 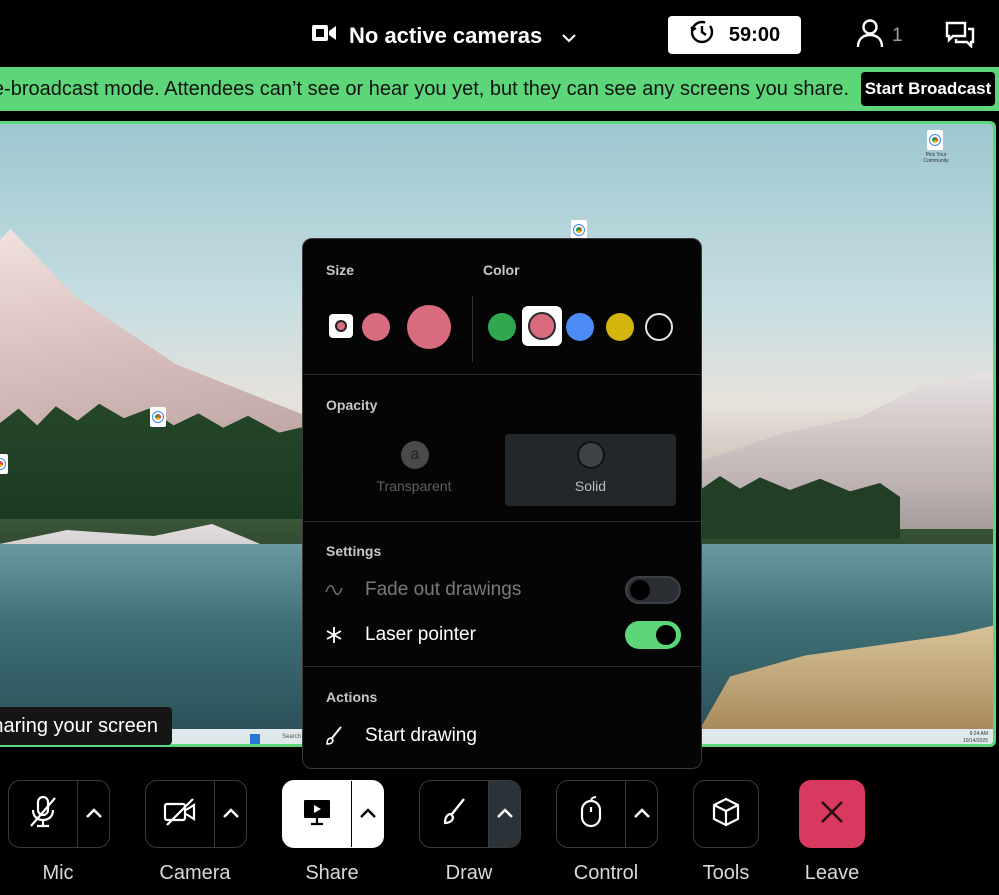 I want to click on close-icon, so click(x=832, y=814).